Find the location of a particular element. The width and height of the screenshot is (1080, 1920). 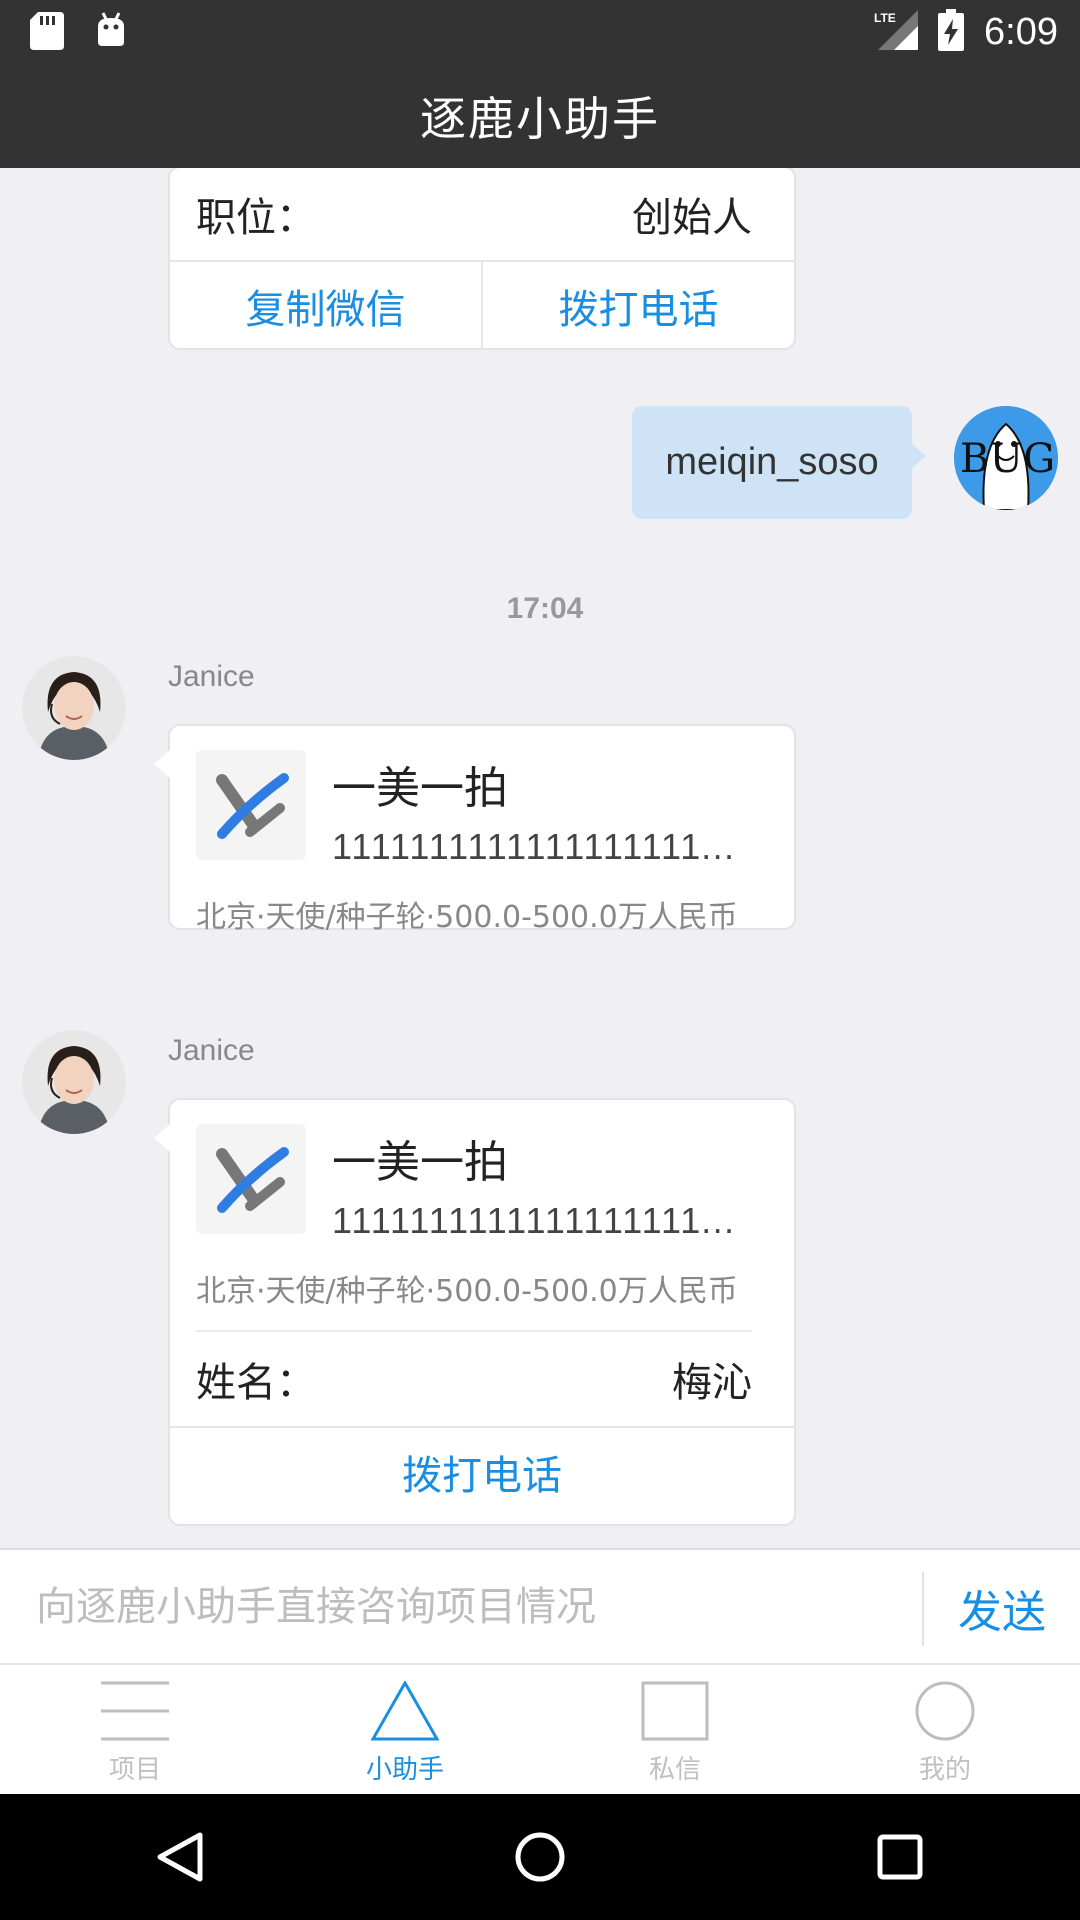

back-icon is located at coordinates (180, 1857).